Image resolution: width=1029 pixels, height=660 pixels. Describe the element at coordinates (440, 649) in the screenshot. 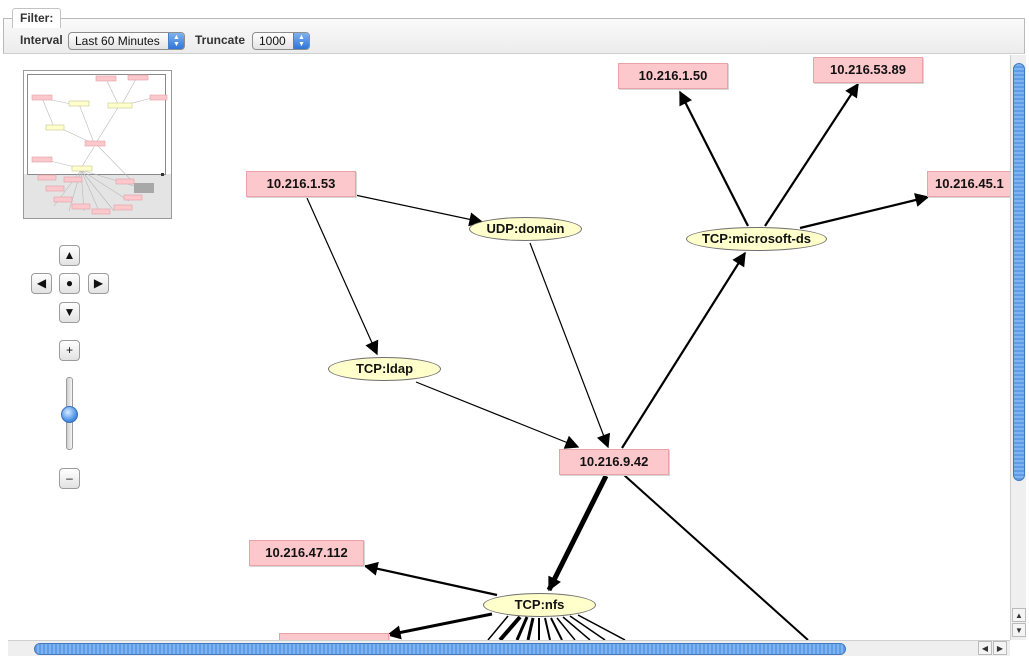

I see `horizontal-scroll-thumb` at that location.